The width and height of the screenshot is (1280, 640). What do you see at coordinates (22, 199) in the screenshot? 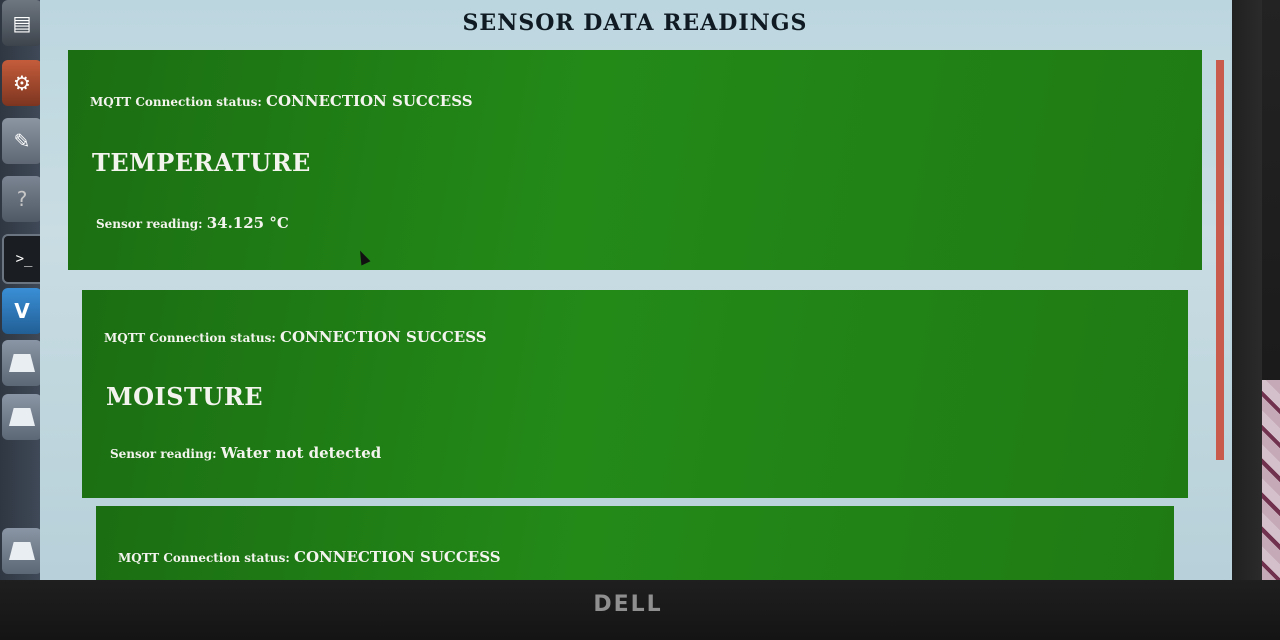
I see `help-icon: ?` at bounding box center [22, 199].